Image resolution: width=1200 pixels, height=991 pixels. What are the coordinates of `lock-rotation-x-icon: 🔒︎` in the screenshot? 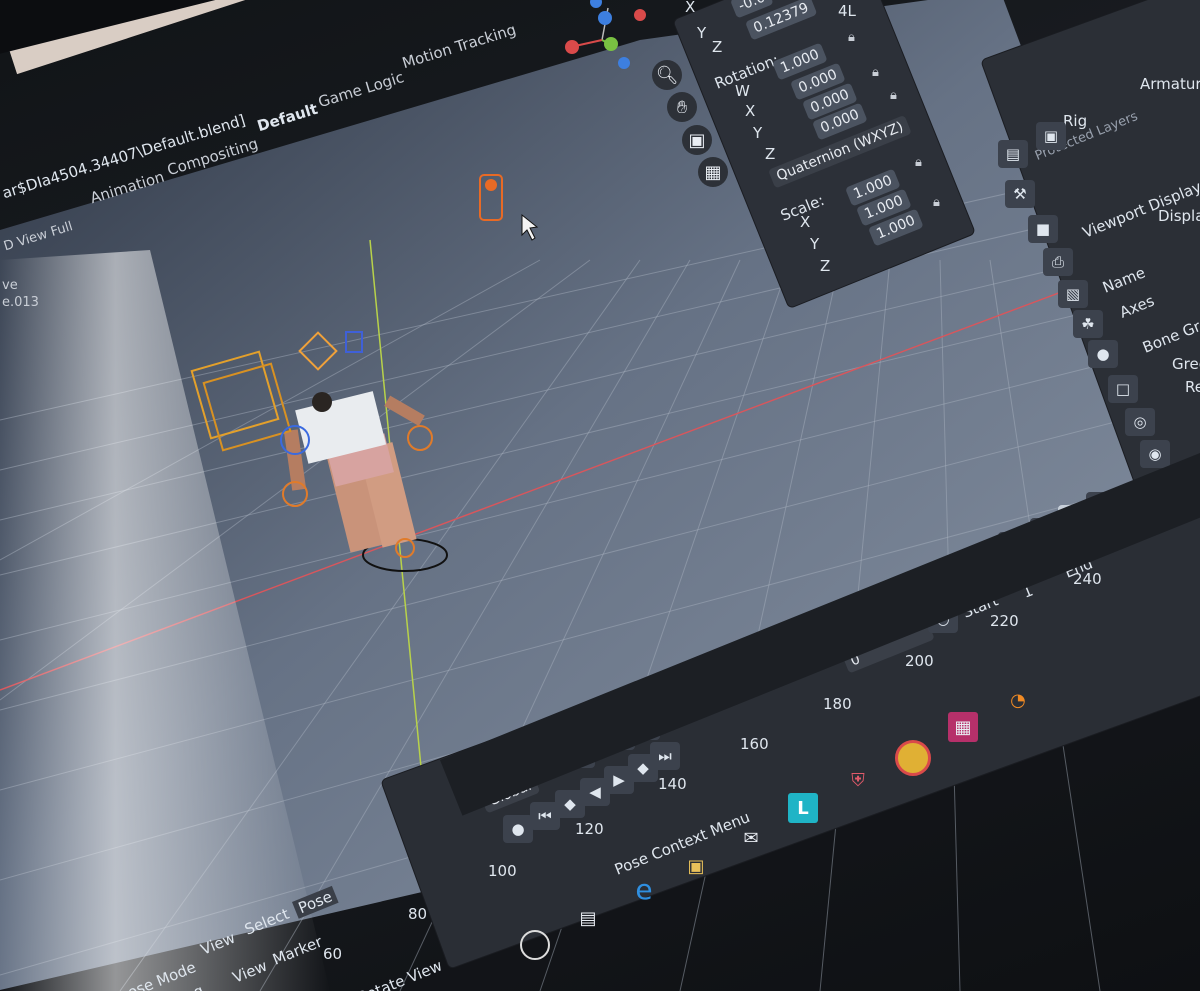 It's located at (893, 95).